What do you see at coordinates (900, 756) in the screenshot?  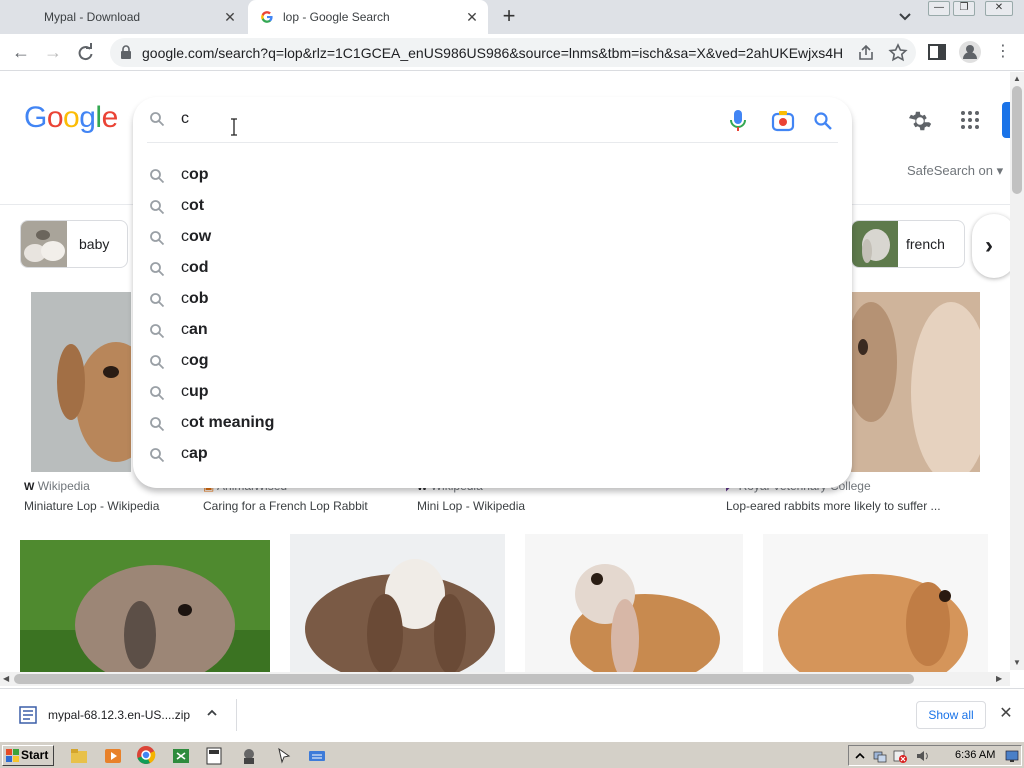 I see `security-alert-icon` at bounding box center [900, 756].